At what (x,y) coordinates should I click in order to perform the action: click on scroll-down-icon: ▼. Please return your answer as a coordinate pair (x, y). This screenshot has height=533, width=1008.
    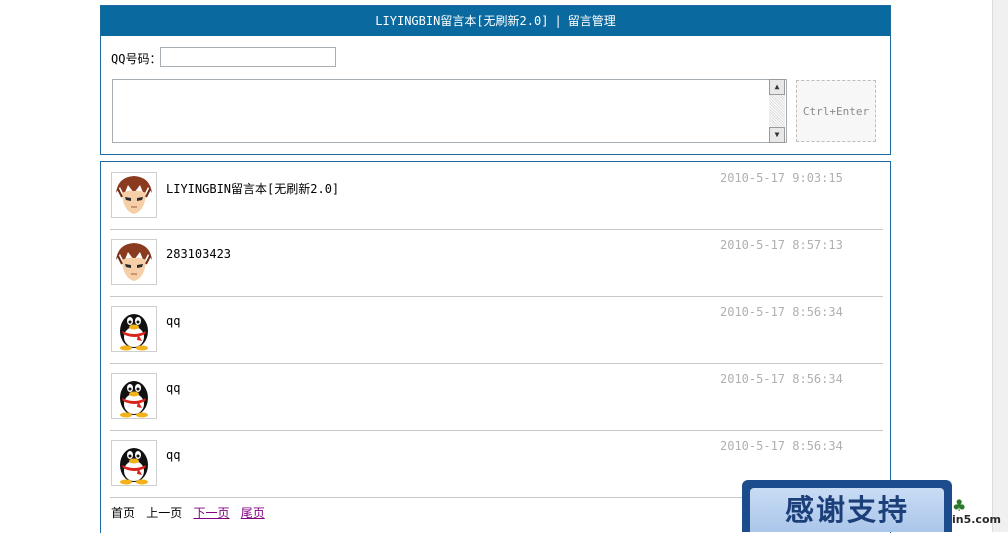
    Looking at the image, I should click on (777, 135).